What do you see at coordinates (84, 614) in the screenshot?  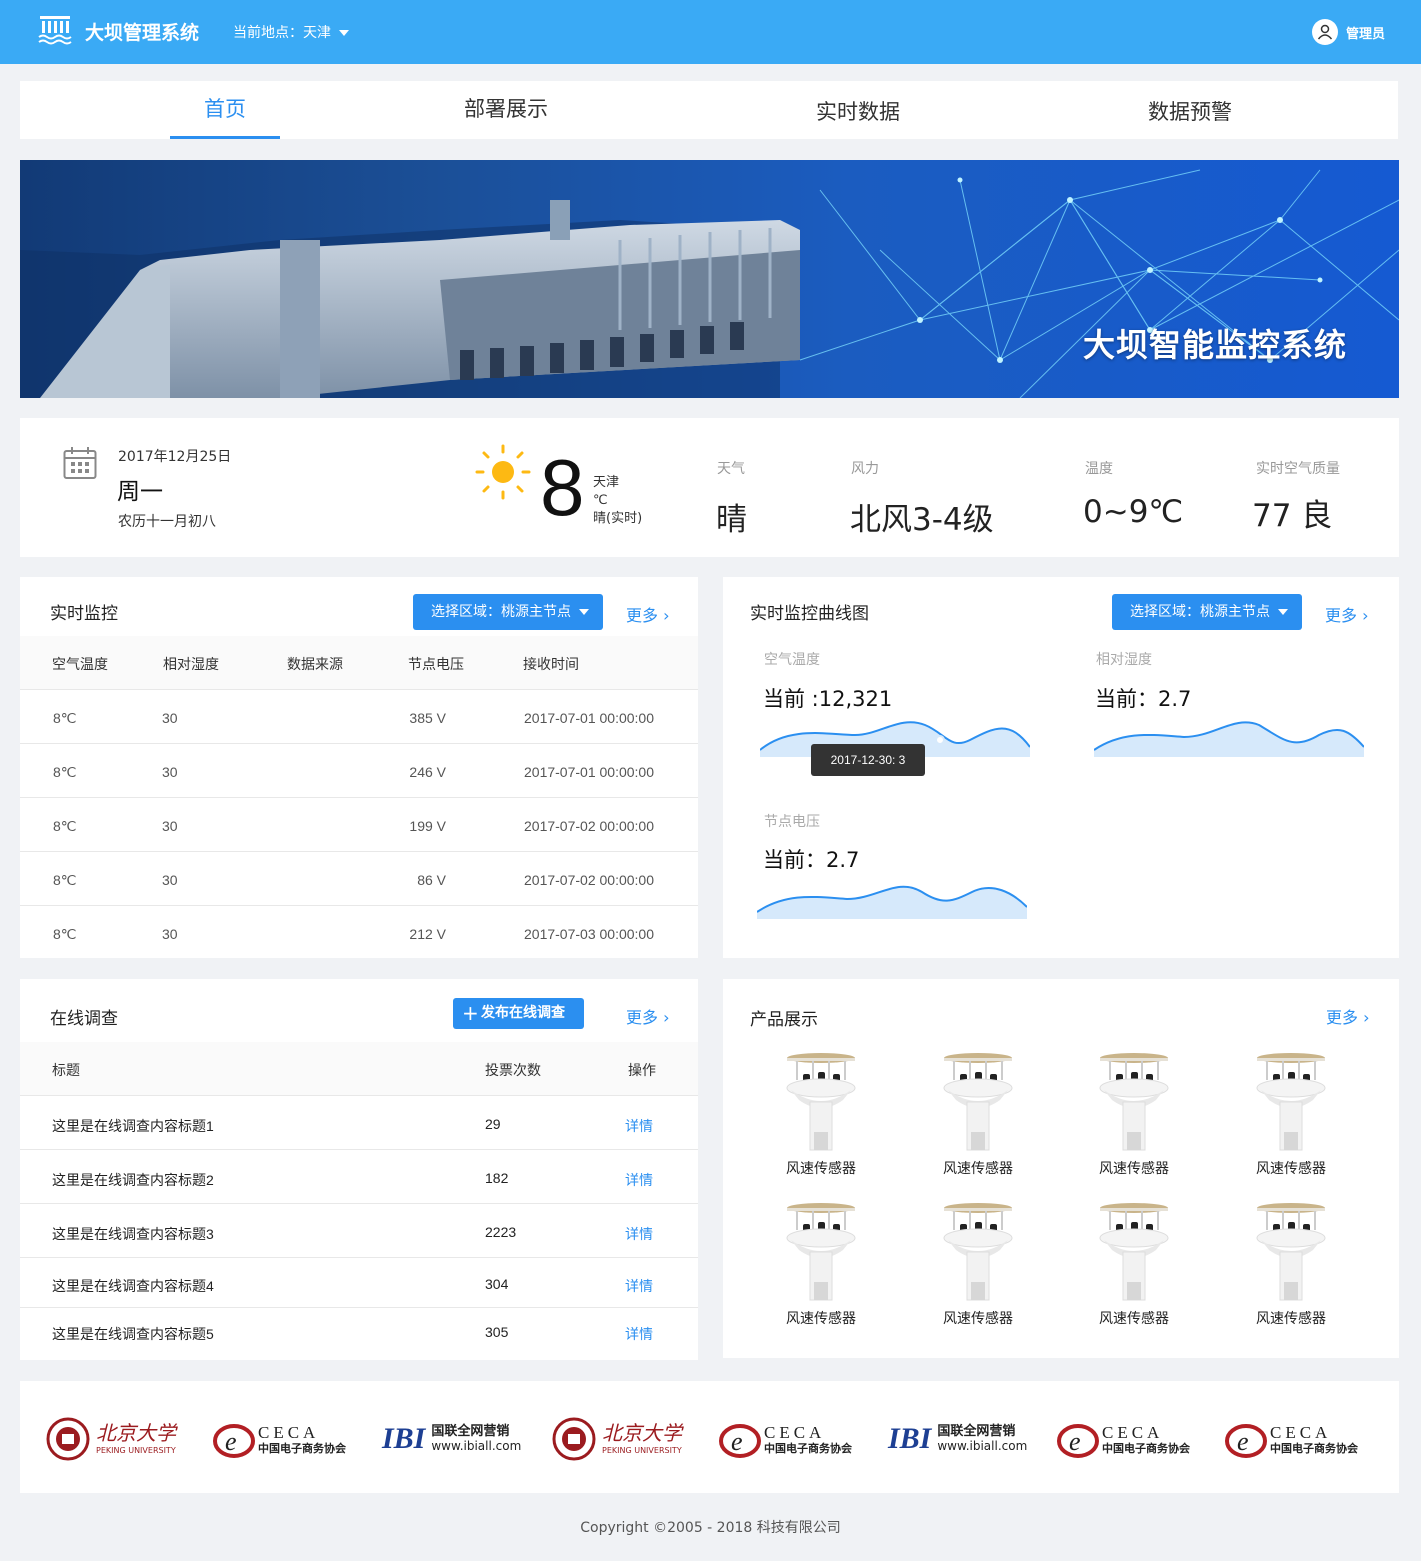 I see `panel-title: 实时监控` at bounding box center [84, 614].